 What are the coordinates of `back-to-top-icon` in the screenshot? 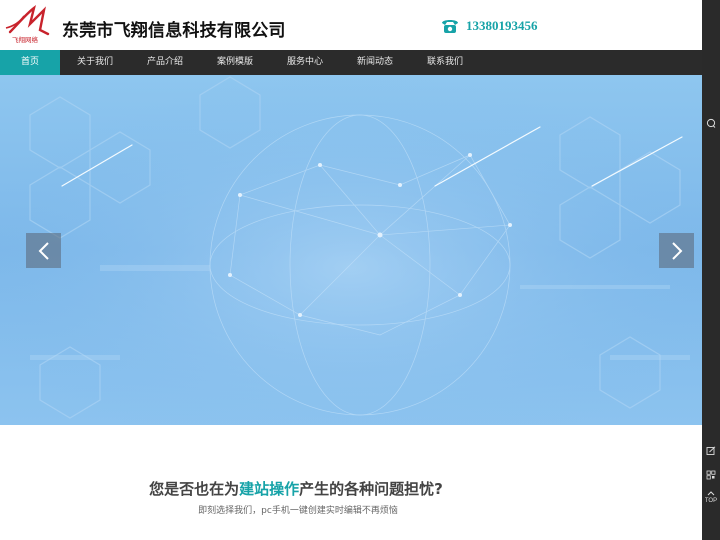 It's located at (711, 493).